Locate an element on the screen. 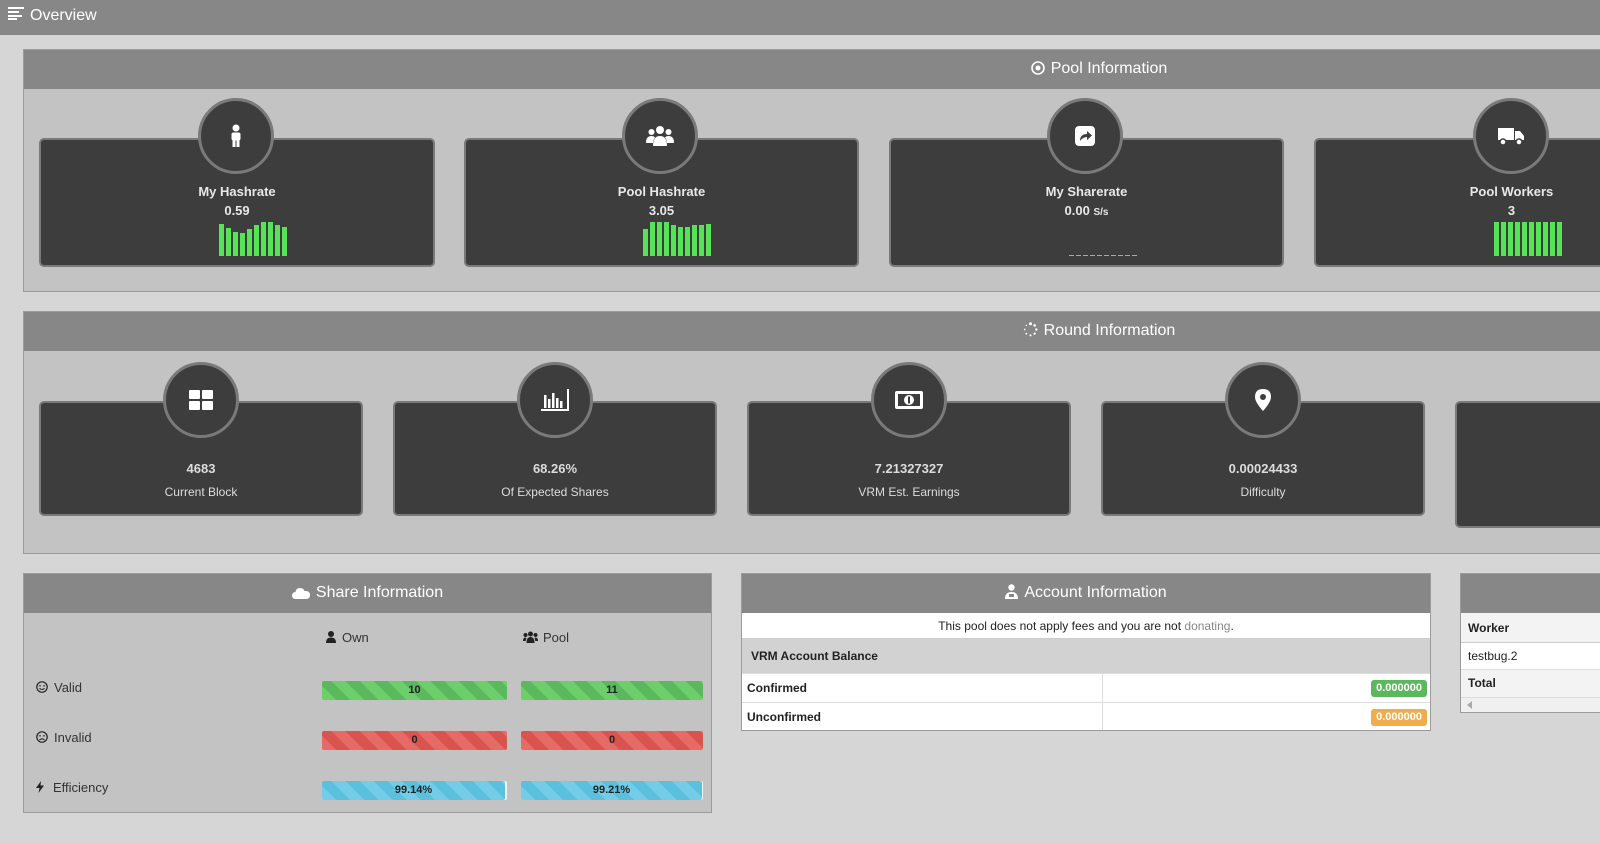  pool-information-header: Pool Information is located at coordinates (812, 69).